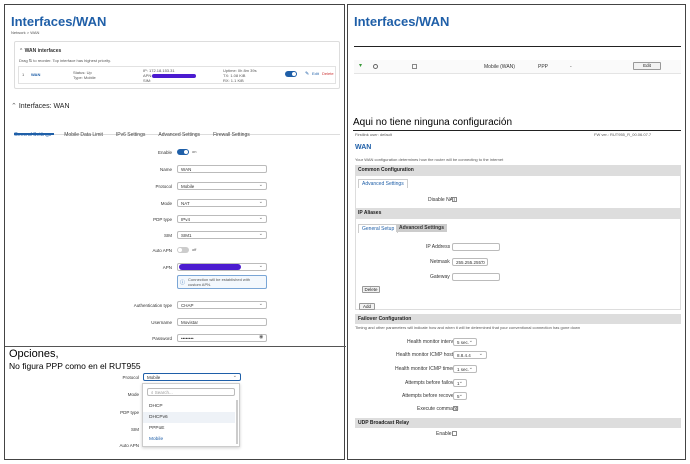  I want to click on gateway-input, so click(476, 277).